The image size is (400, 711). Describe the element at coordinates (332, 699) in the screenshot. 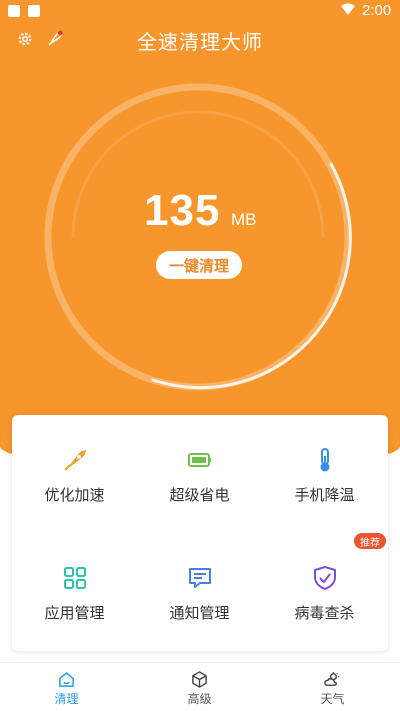

I see `tab-label: 天气` at that location.